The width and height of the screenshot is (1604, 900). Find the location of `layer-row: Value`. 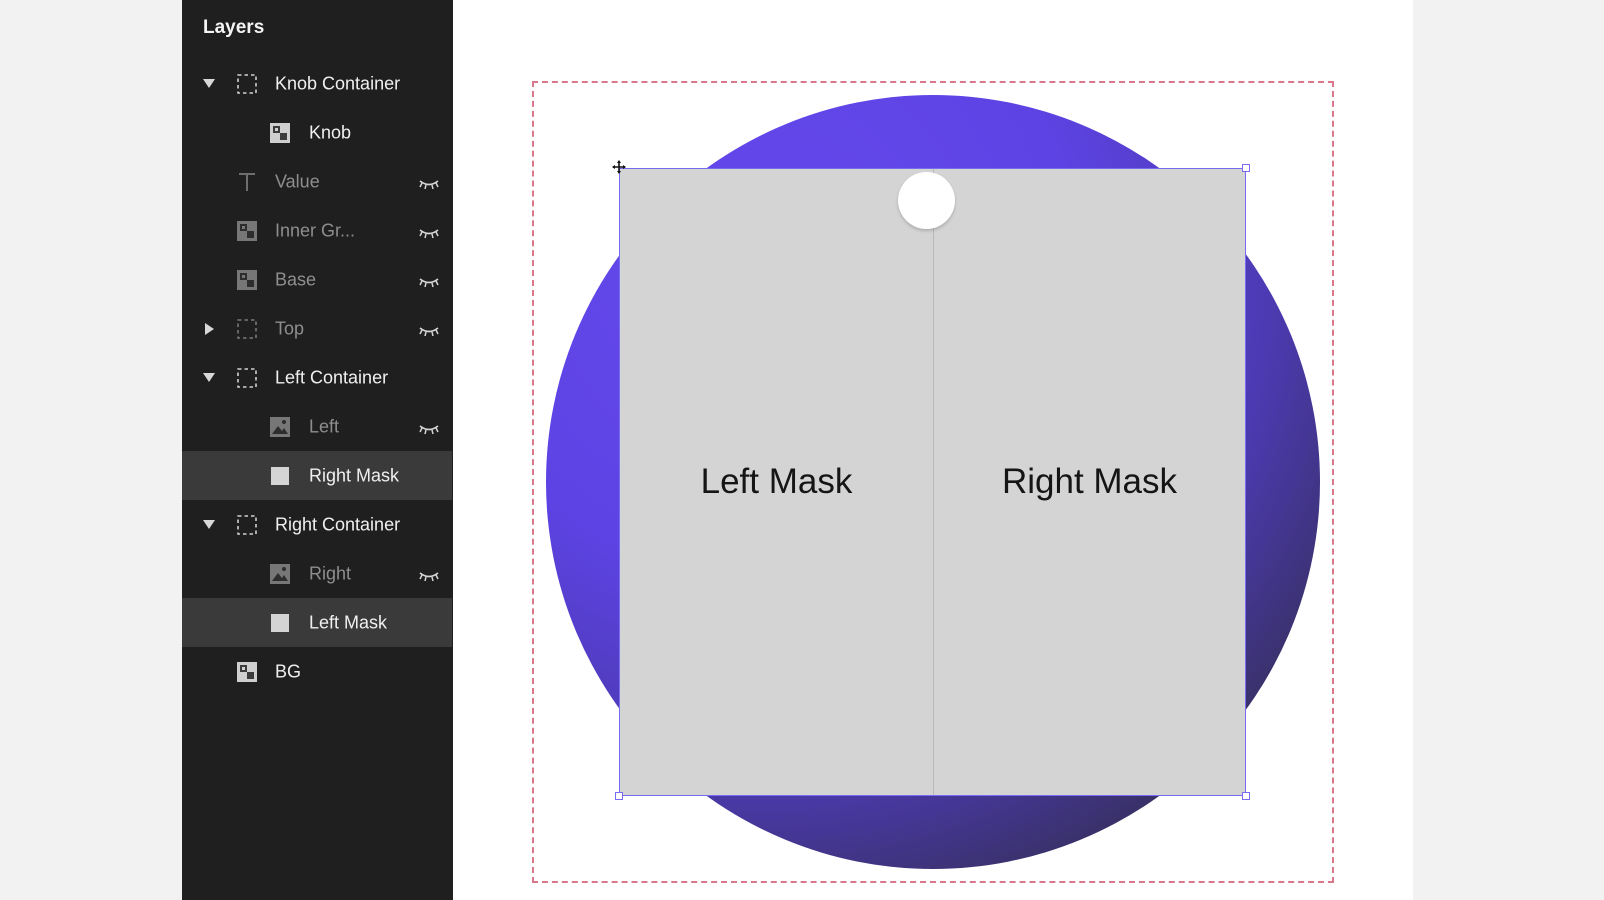

layer-row: Value is located at coordinates (317, 181).